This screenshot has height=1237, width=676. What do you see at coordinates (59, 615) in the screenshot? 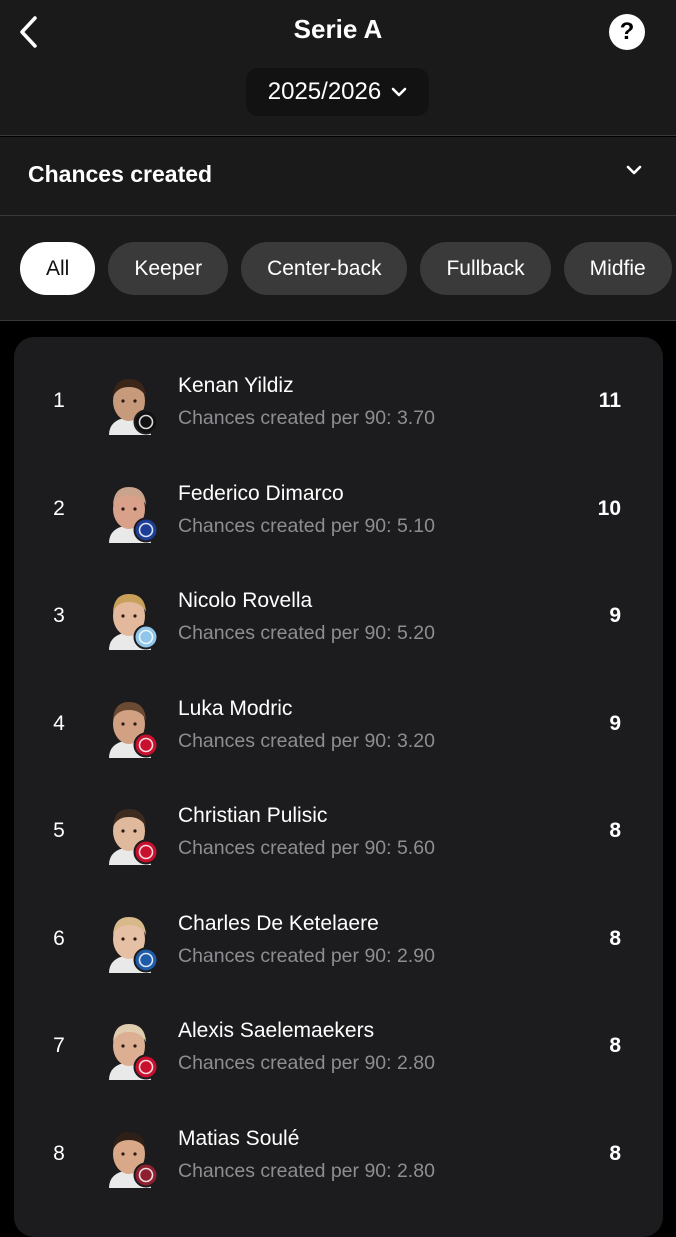
I see `player-rank: 3` at bounding box center [59, 615].